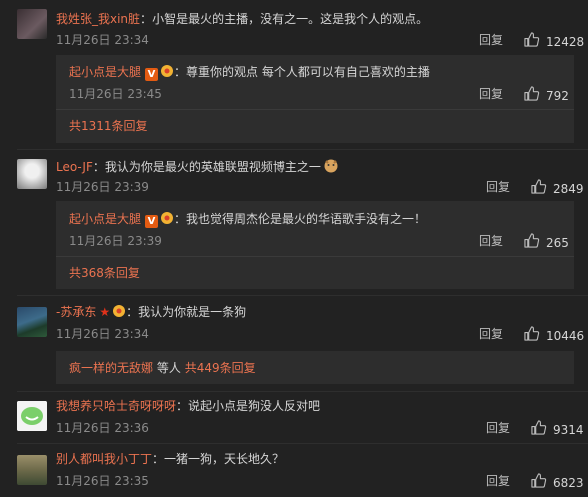 The height and width of the screenshot is (497, 588). Describe the element at coordinates (98, 19) in the screenshot. I see `username: 我姓张_我xin脏` at that location.